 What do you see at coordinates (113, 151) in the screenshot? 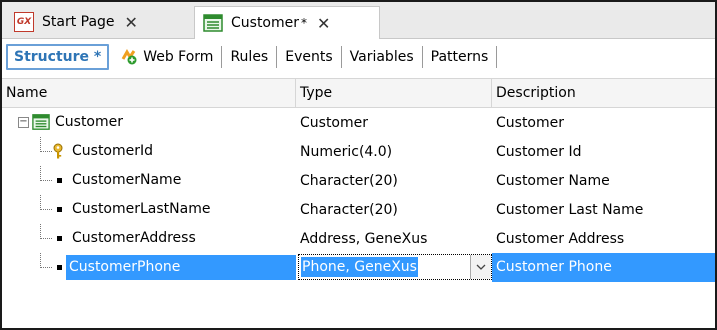
I see `attribute-name: CustomerId` at bounding box center [113, 151].